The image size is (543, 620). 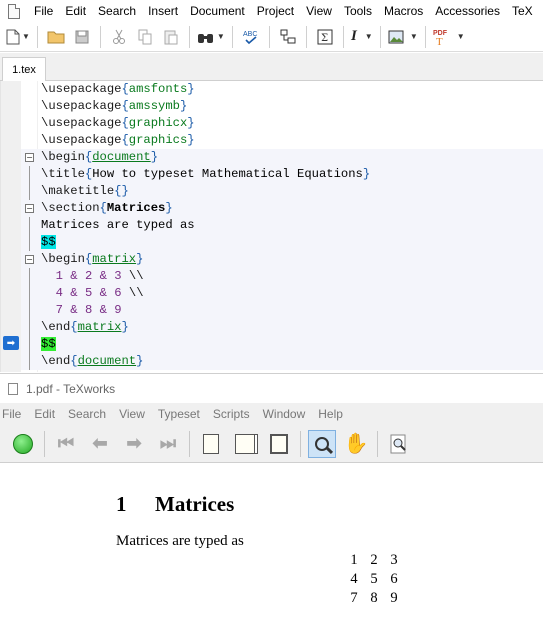 I want to click on code-line: \maketitle{}, so click(x=282, y=191).